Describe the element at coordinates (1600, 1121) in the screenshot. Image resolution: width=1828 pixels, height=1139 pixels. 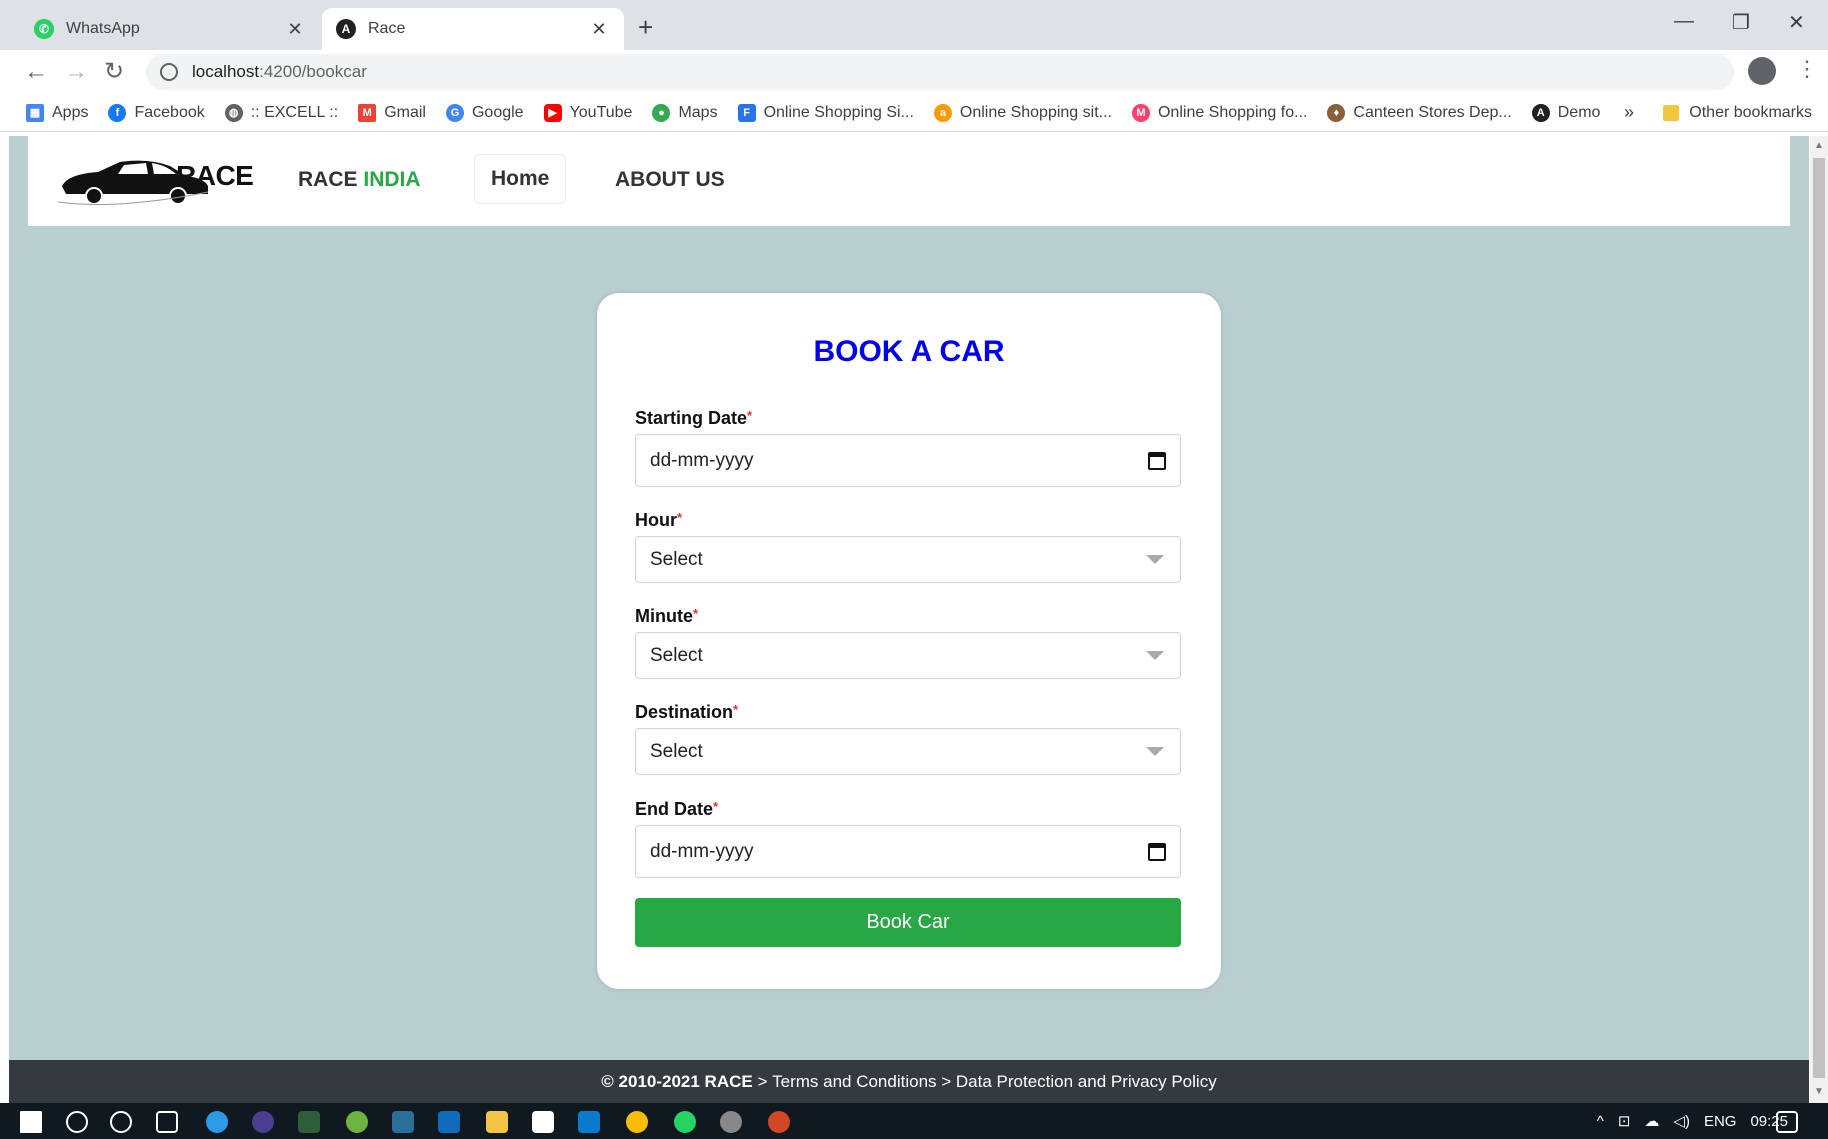
I see `chevron-up-icon: ^` at that location.